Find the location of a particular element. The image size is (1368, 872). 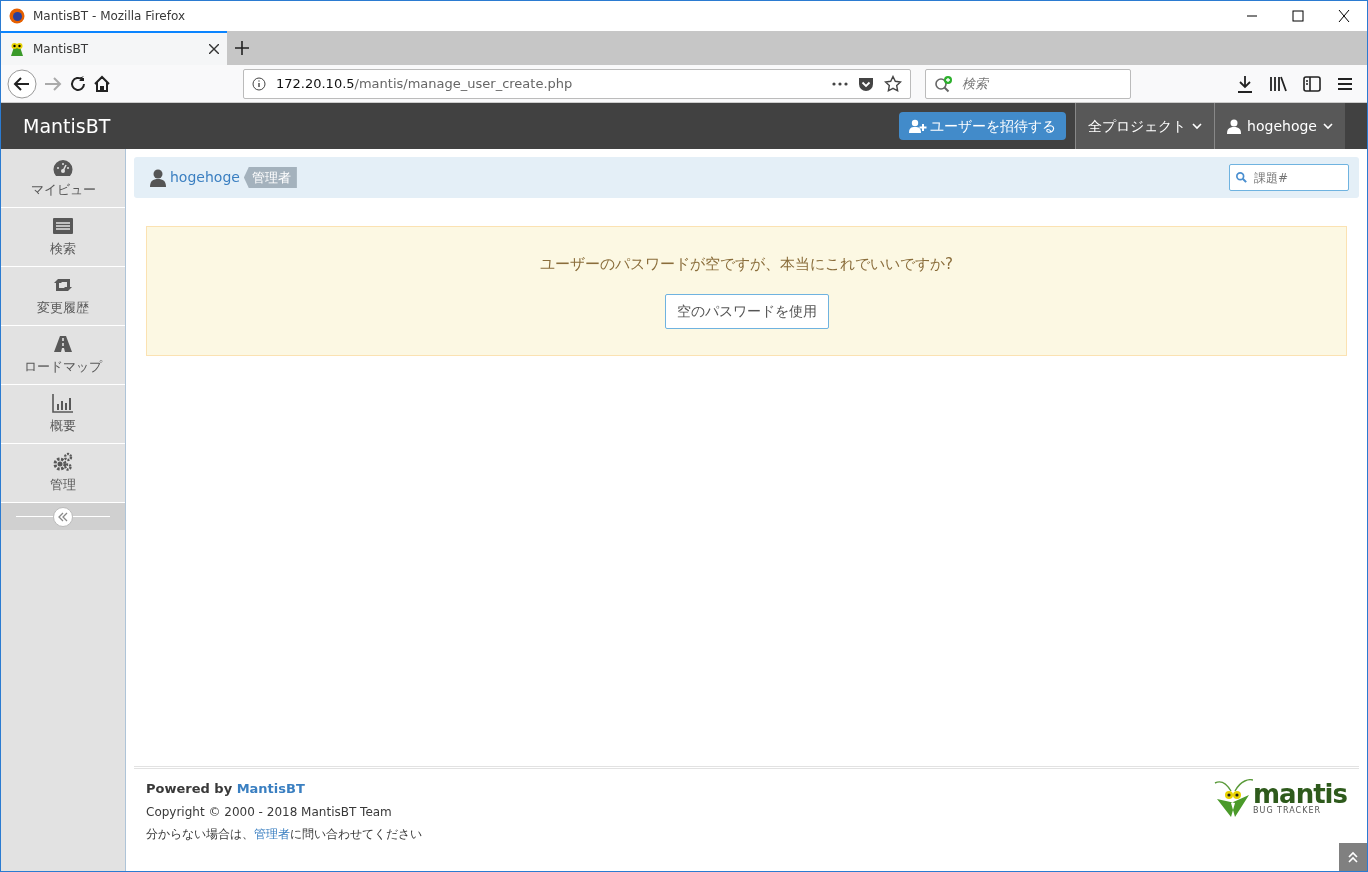

mantis-logo: mantis BUG TRACKER is located at coordinates (1280, 797).